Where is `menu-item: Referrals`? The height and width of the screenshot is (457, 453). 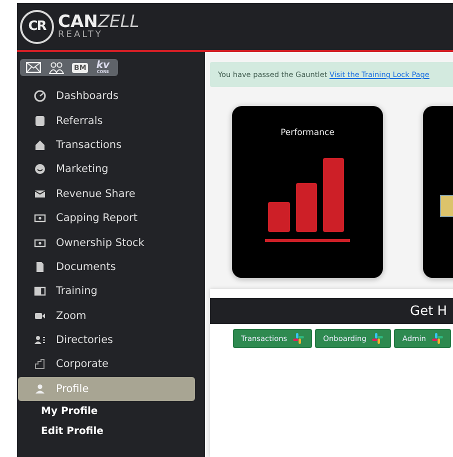
menu-item: Referrals is located at coordinates (106, 120).